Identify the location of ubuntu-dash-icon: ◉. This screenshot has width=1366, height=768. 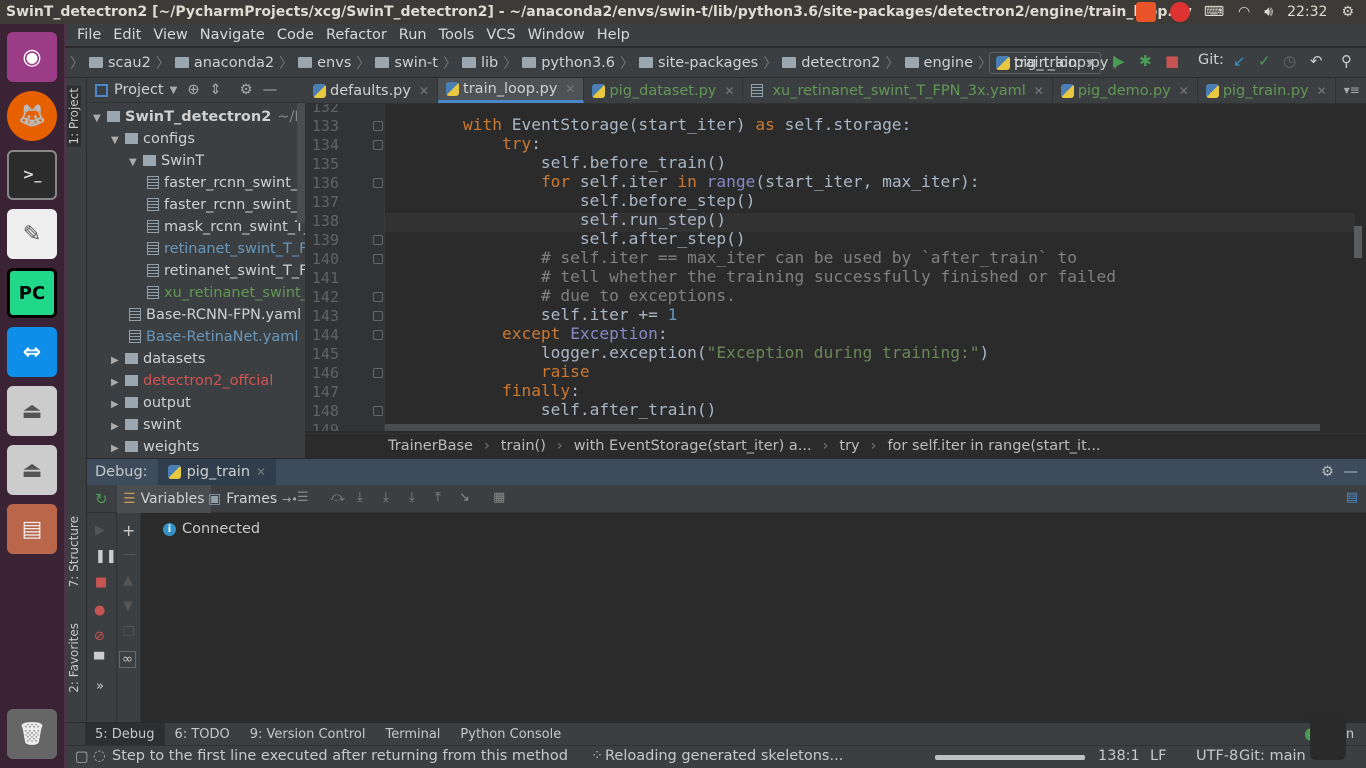
(32, 57).